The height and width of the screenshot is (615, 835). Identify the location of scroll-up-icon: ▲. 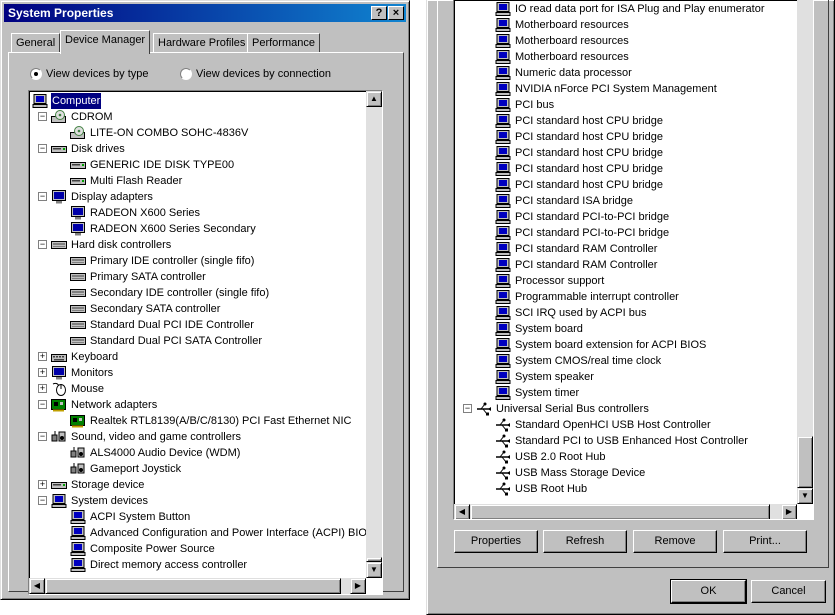
(374, 99).